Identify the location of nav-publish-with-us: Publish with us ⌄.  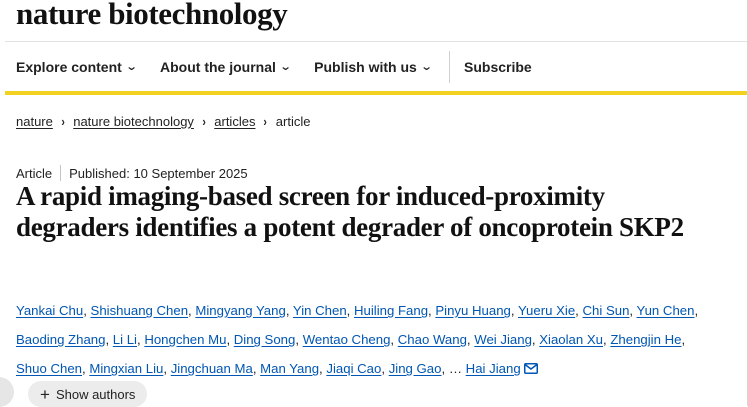
(373, 67).